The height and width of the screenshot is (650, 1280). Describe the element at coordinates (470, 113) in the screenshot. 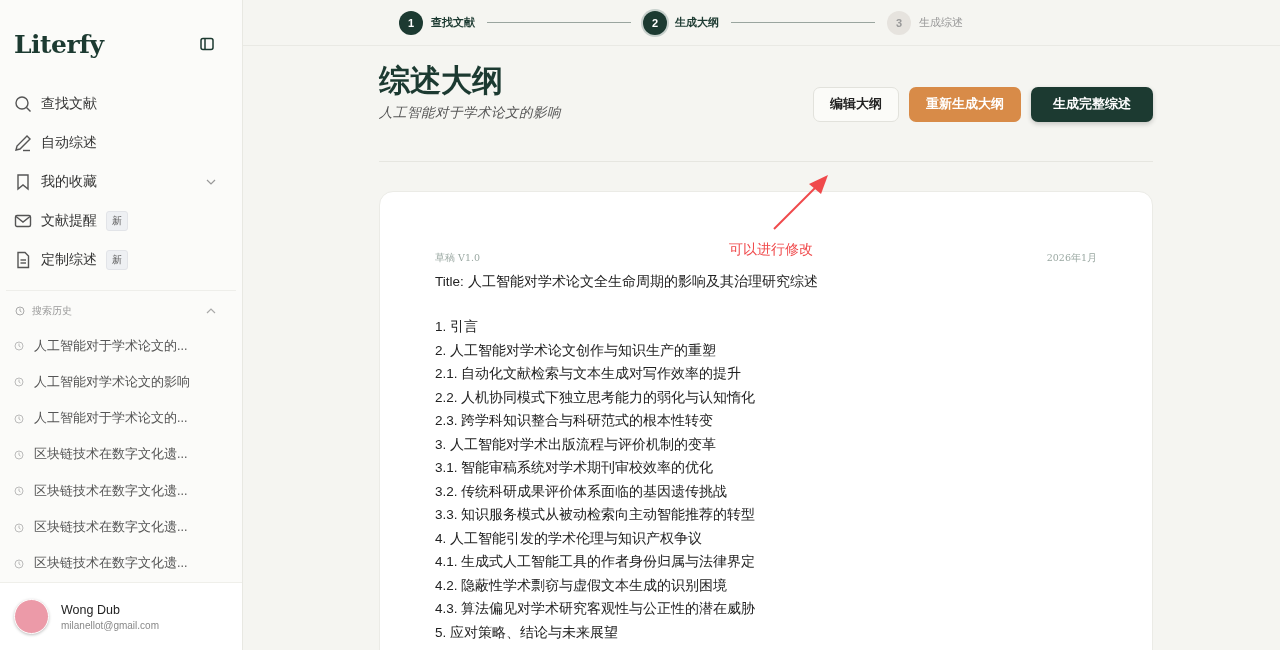

I see `page-subtitle: 人工智能对于学术论文的影响` at that location.